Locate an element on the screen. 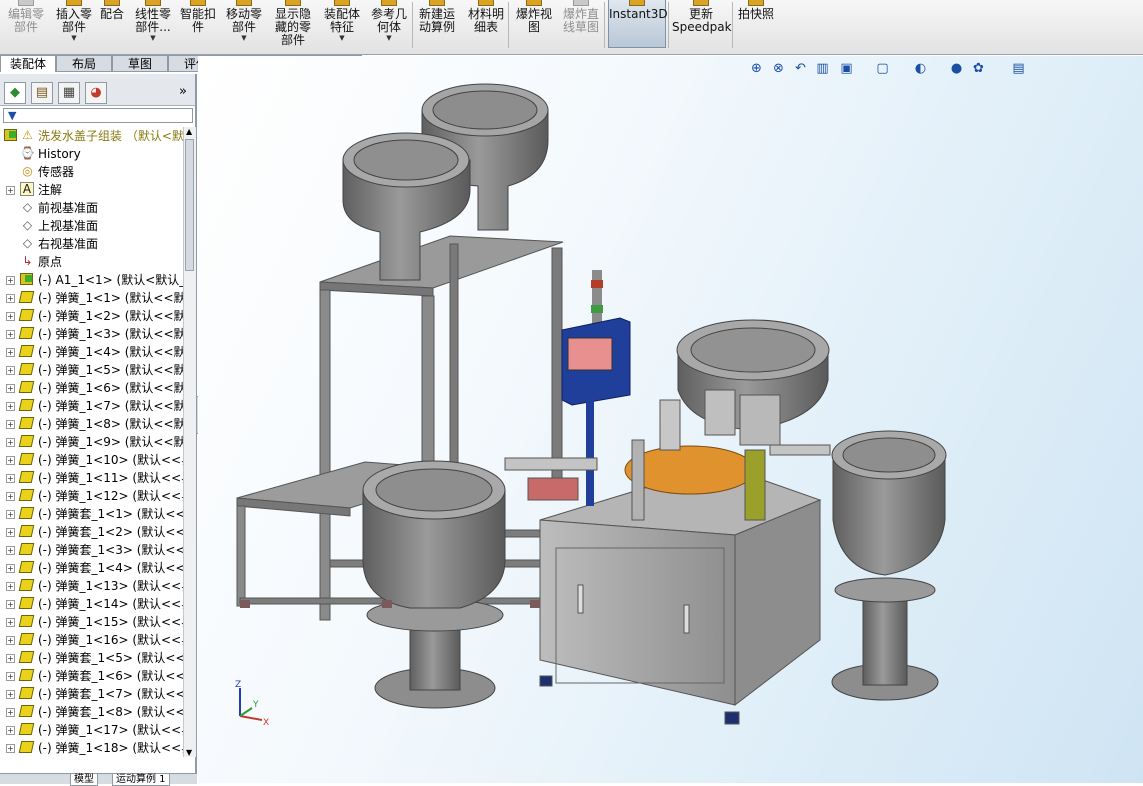  tree-item: + A 注解 is located at coordinates (91, 190).